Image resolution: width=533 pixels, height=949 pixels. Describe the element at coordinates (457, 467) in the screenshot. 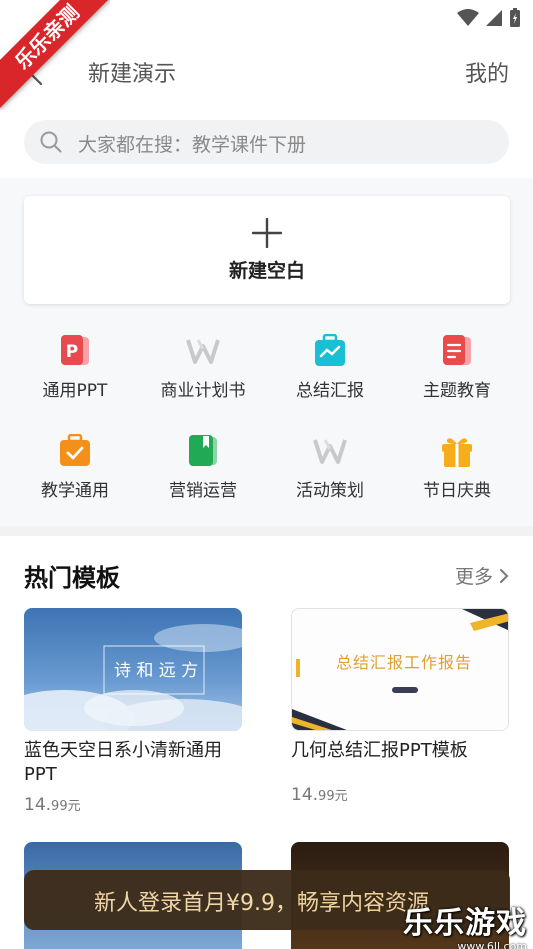

I see `category-festival: 节日庆典` at that location.